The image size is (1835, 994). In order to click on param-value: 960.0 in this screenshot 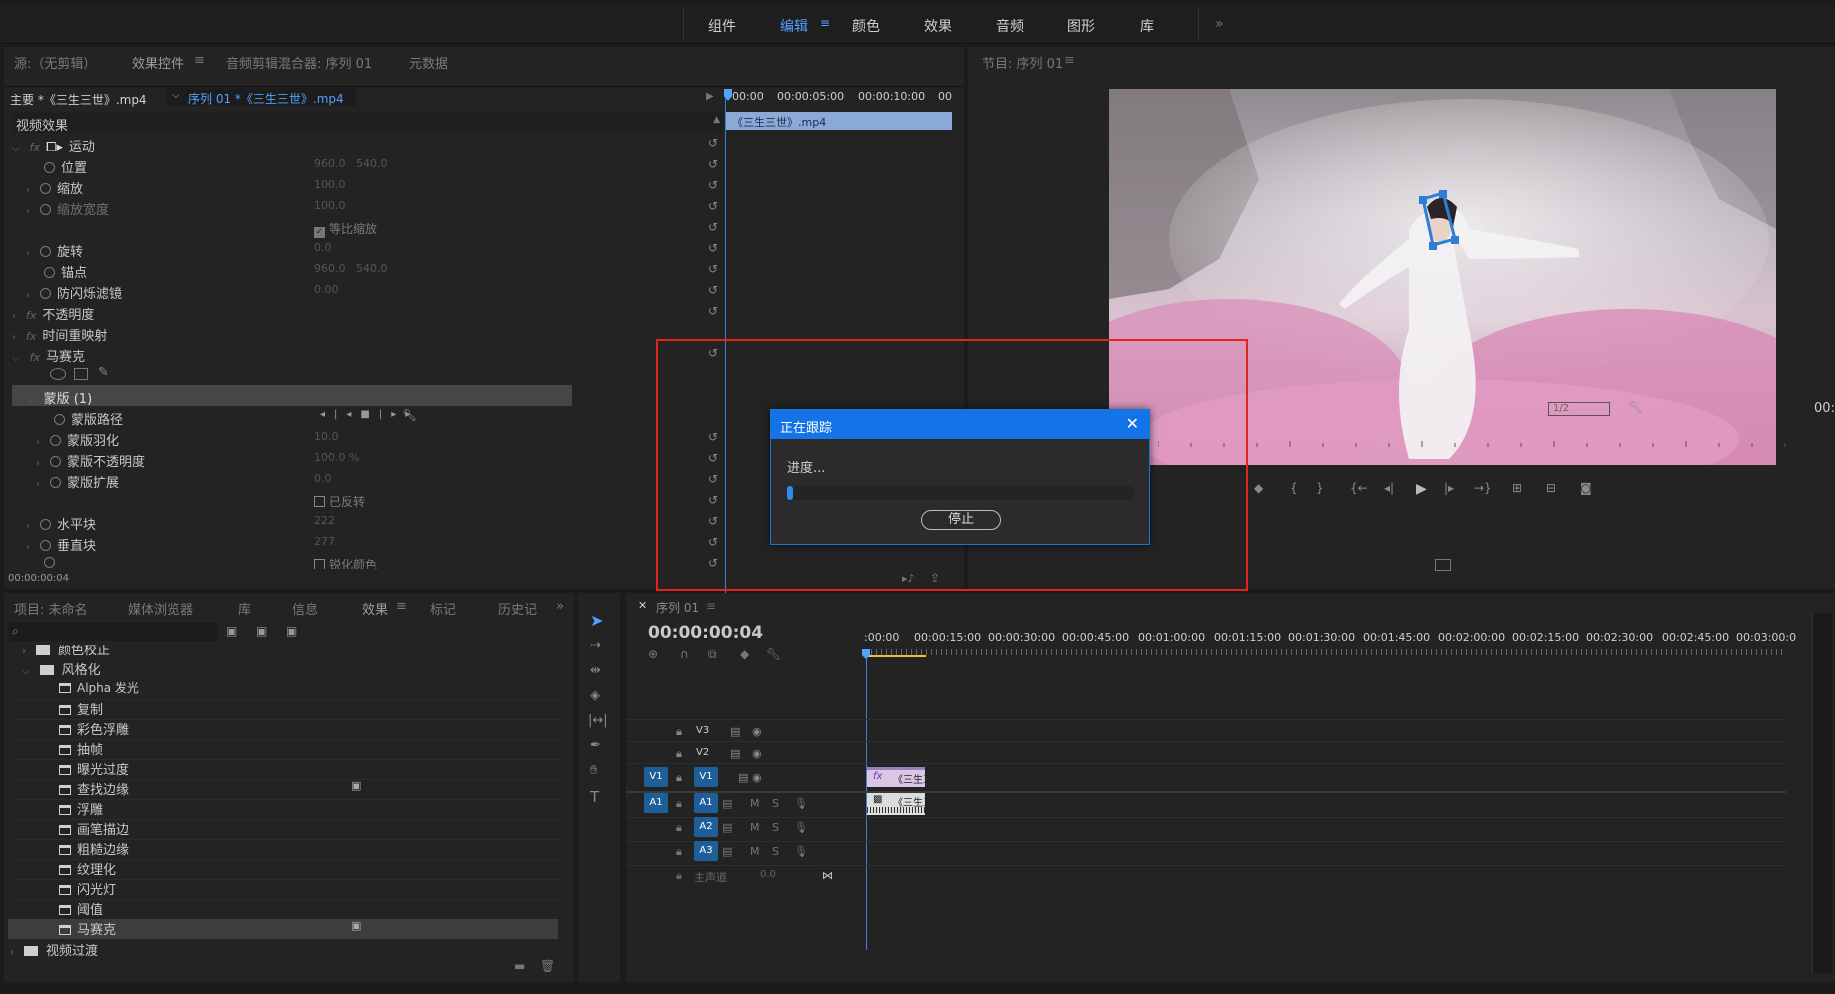, I will do `click(330, 163)`.